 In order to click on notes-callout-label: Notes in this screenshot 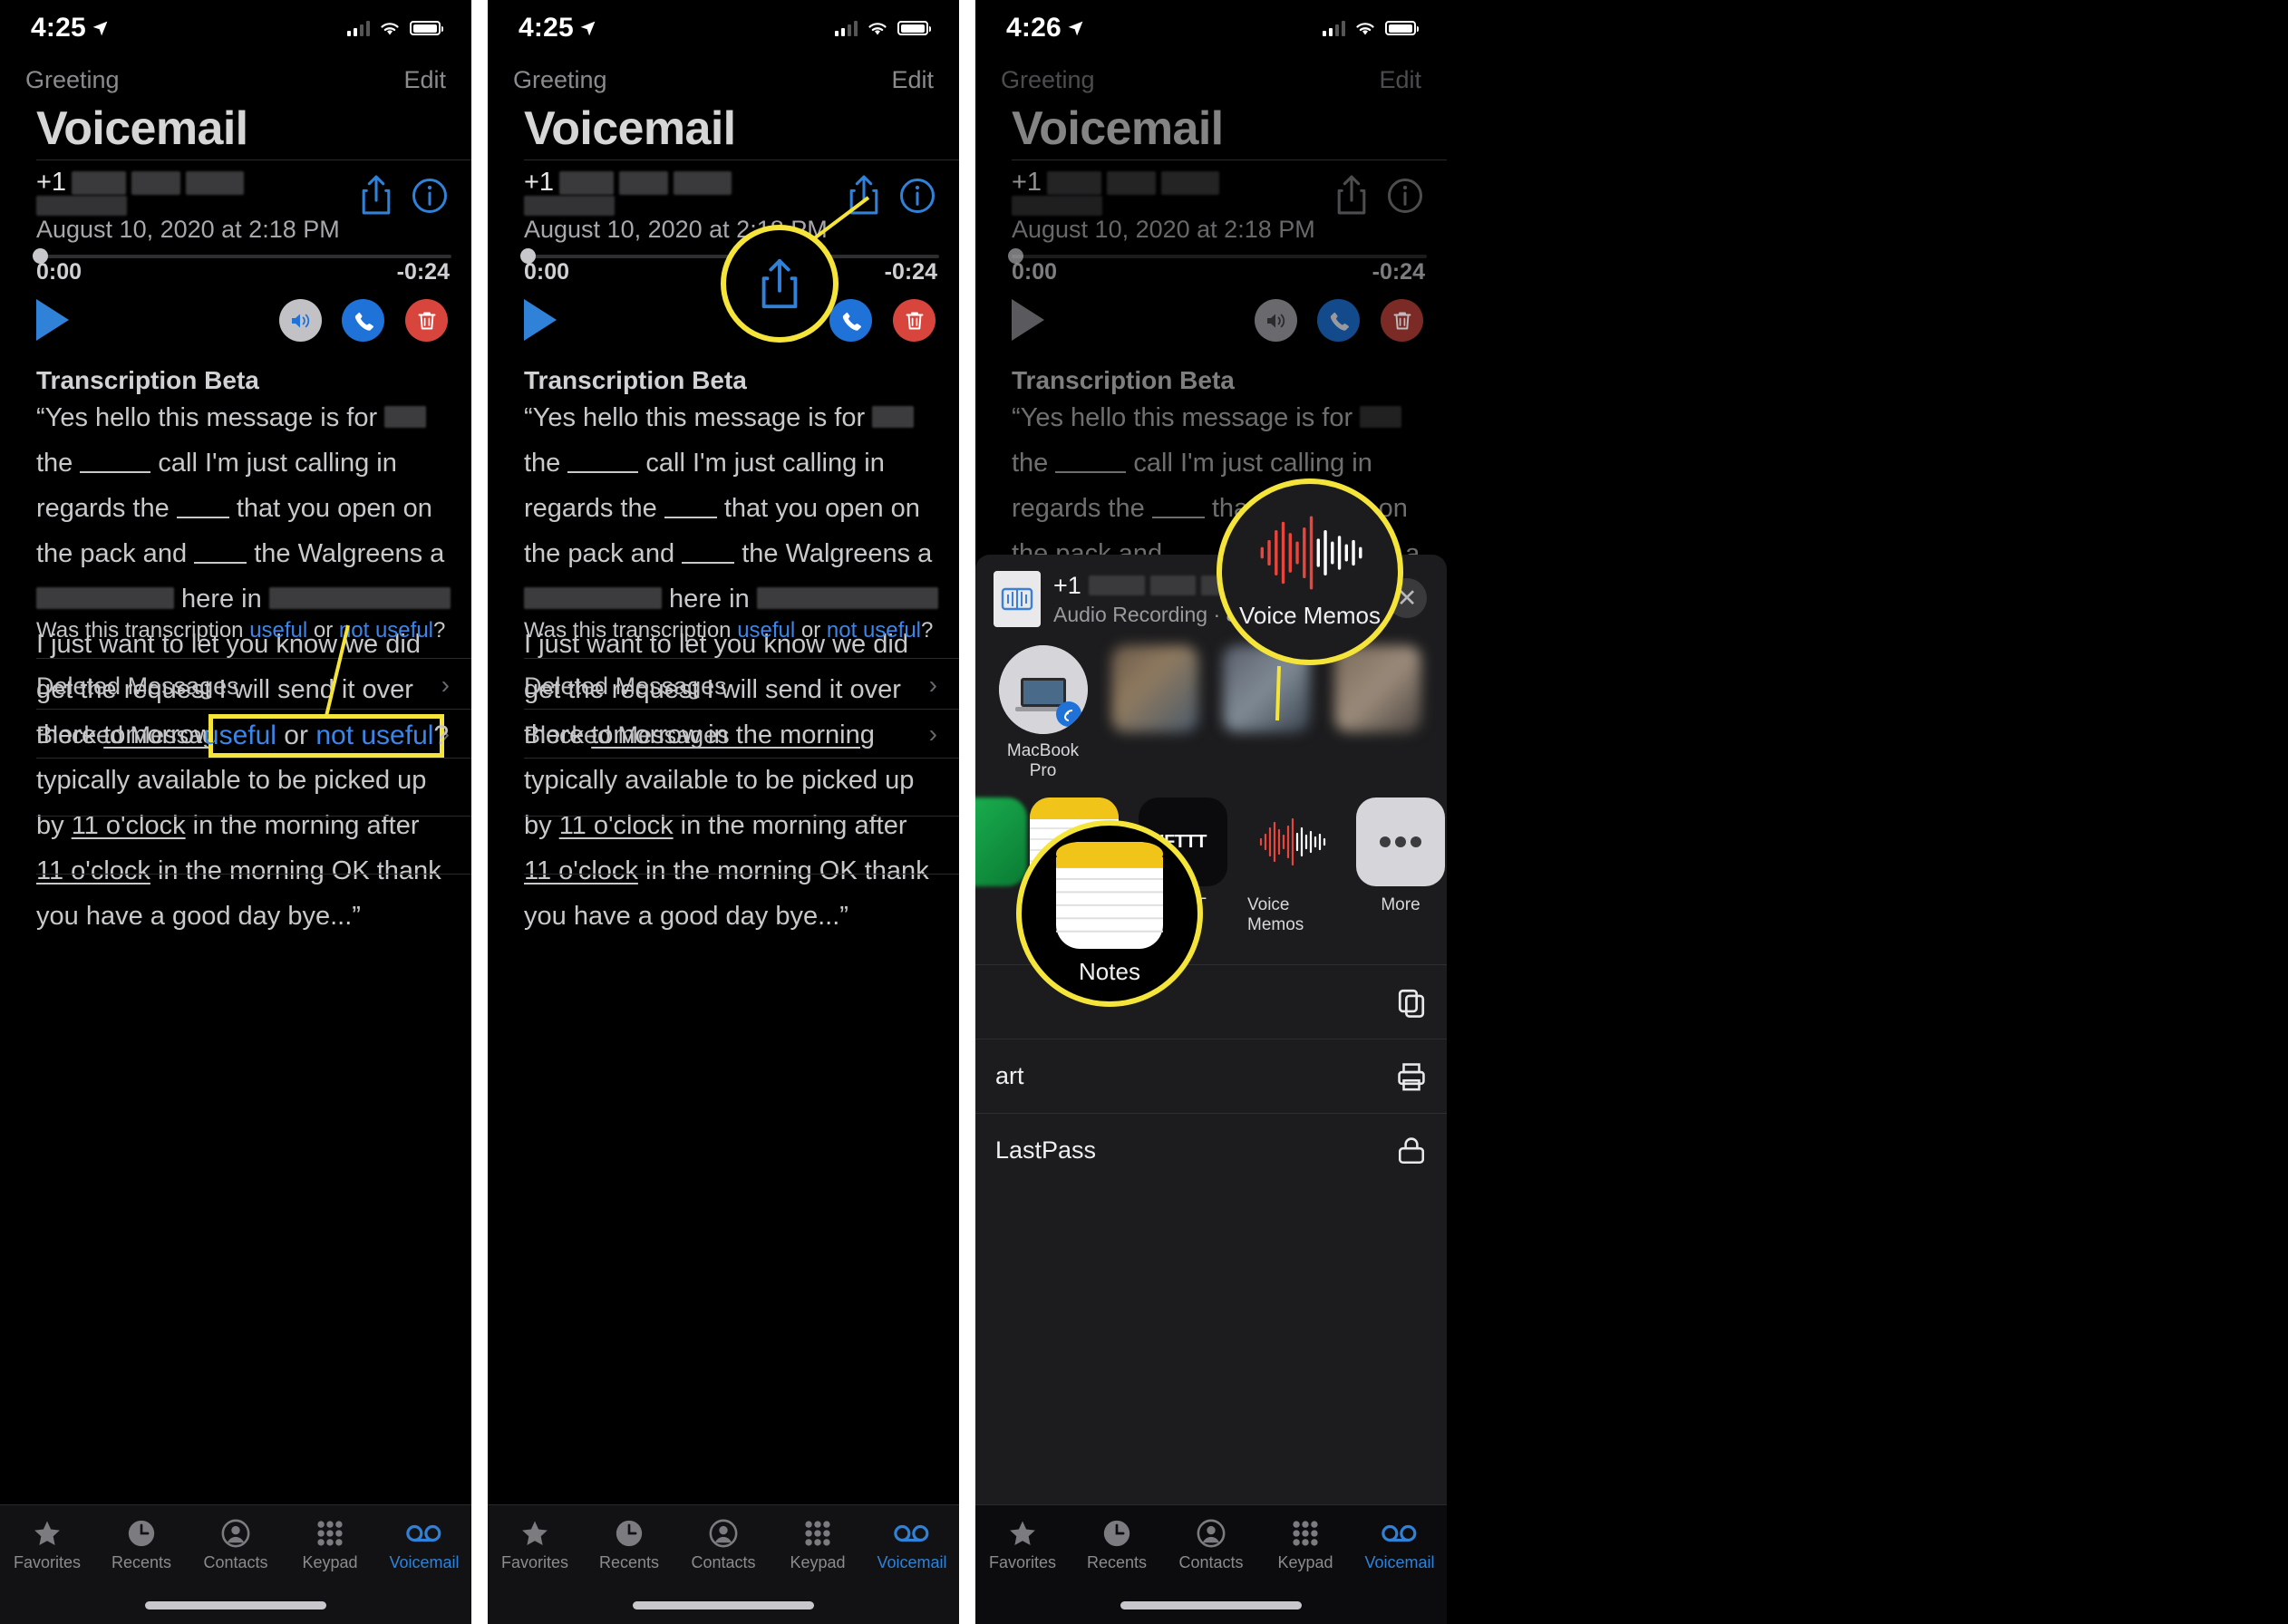, I will do `click(1109, 971)`.